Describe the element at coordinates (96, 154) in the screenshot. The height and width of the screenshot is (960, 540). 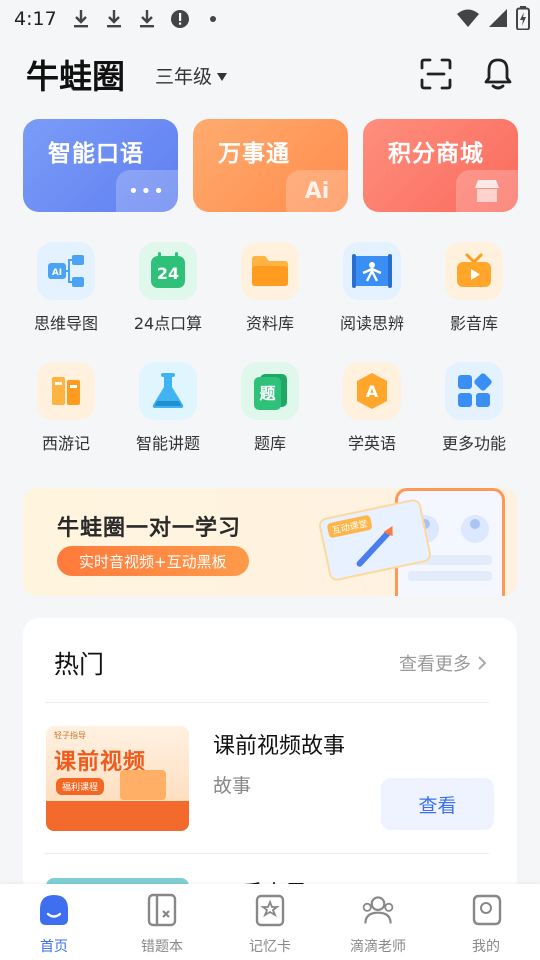
I see `feature-card-label: 智能口语` at that location.